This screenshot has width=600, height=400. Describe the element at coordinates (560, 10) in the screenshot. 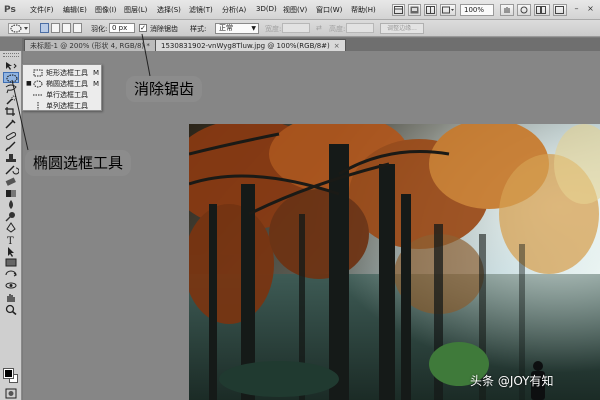

I see `screen-mode-icon` at that location.